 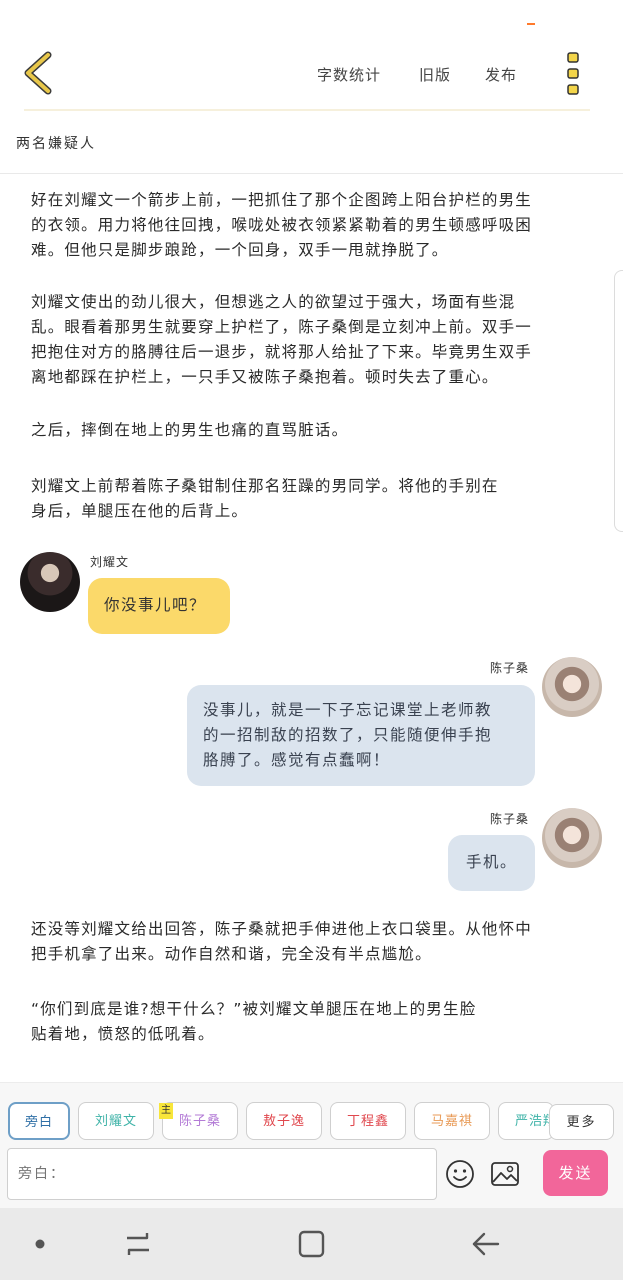 What do you see at coordinates (40, 73) in the screenshot?
I see `back-arrow-icon` at bounding box center [40, 73].